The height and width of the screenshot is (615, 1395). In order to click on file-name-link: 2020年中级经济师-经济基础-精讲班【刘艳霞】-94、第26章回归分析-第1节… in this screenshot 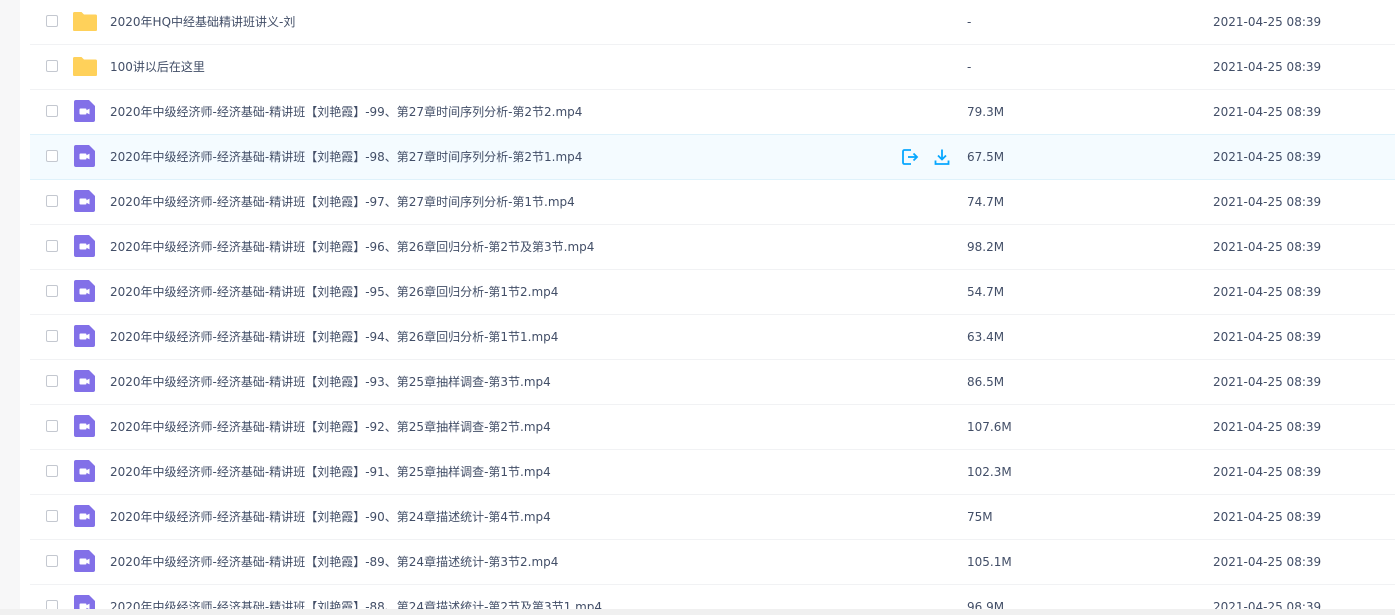, I will do `click(334, 337)`.